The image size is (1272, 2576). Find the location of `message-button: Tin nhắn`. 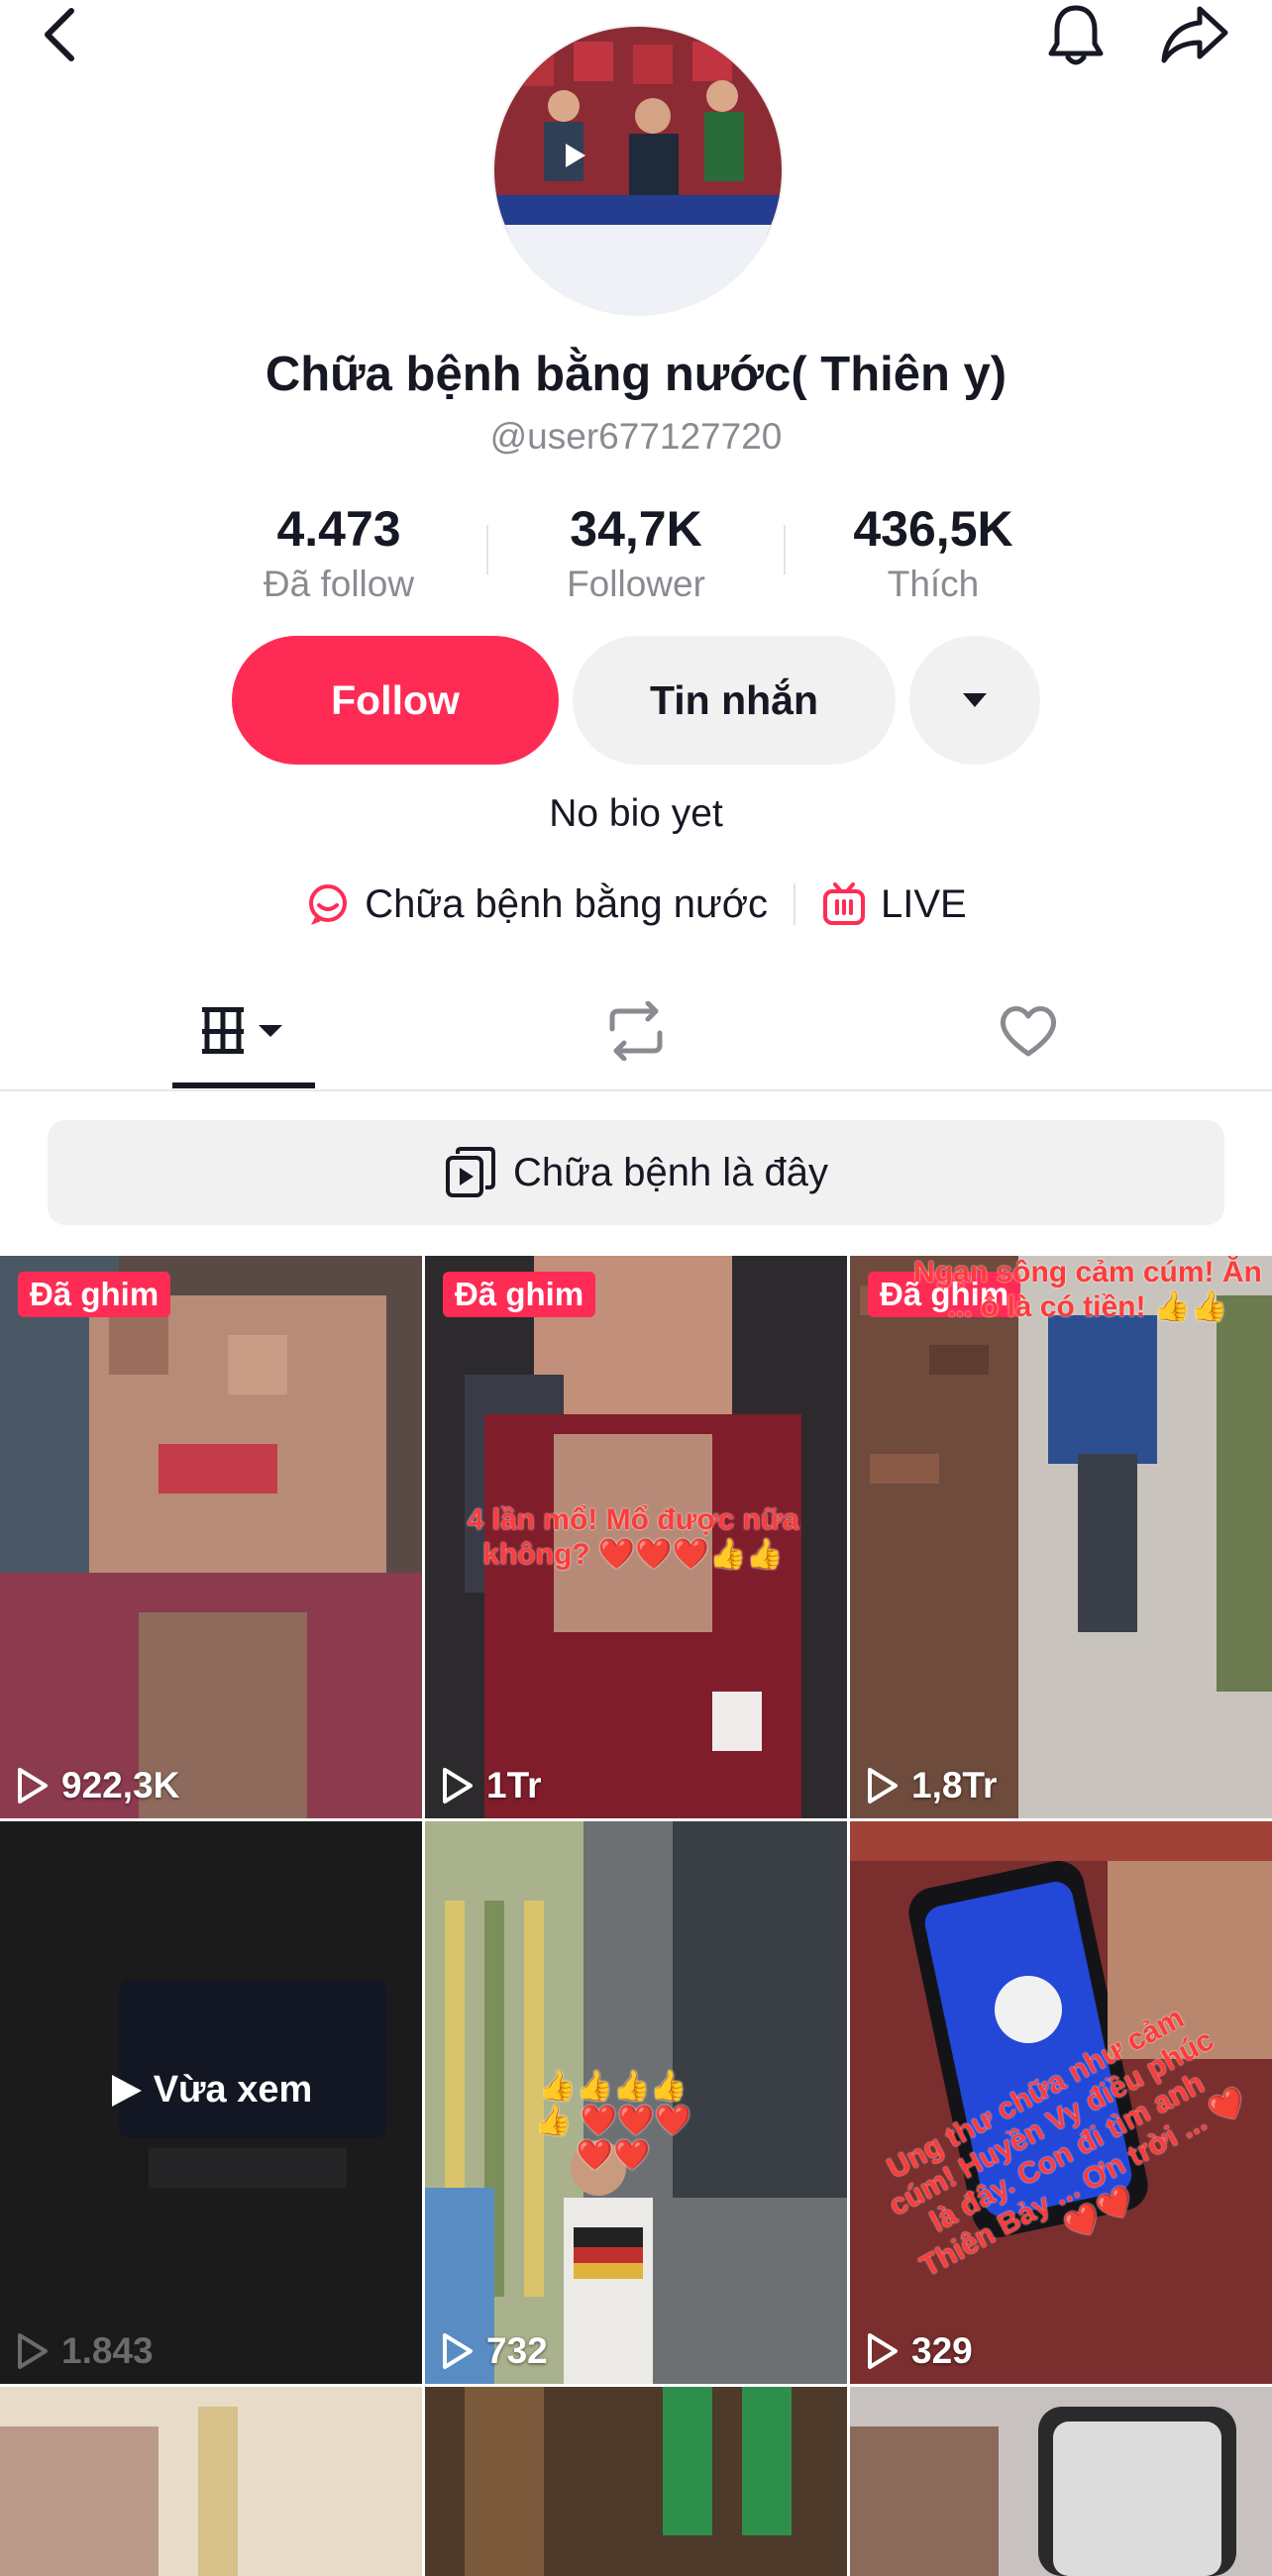

message-button: Tin nhắn is located at coordinates (735, 700).